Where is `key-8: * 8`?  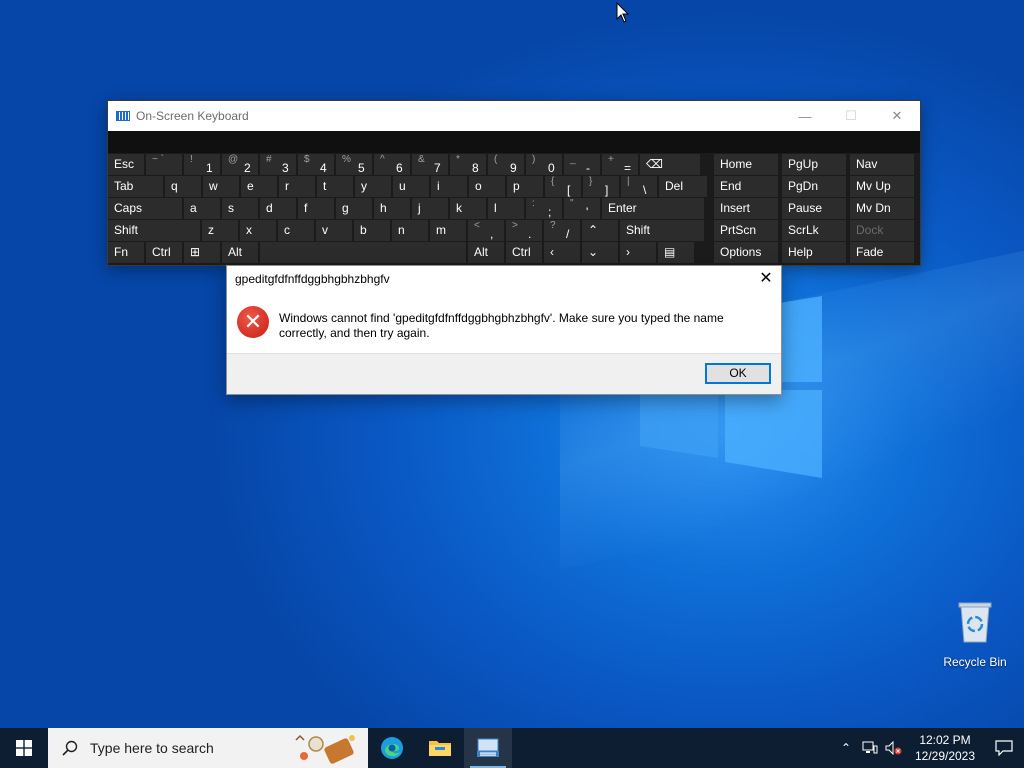
key-8: * 8 is located at coordinates (468, 164).